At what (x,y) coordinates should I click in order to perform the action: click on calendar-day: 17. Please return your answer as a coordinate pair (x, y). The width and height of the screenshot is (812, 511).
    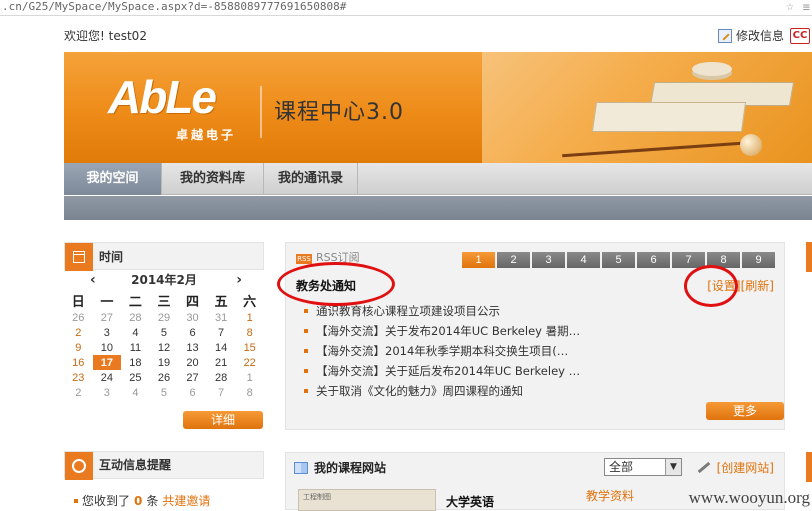
    Looking at the image, I should click on (107, 362).